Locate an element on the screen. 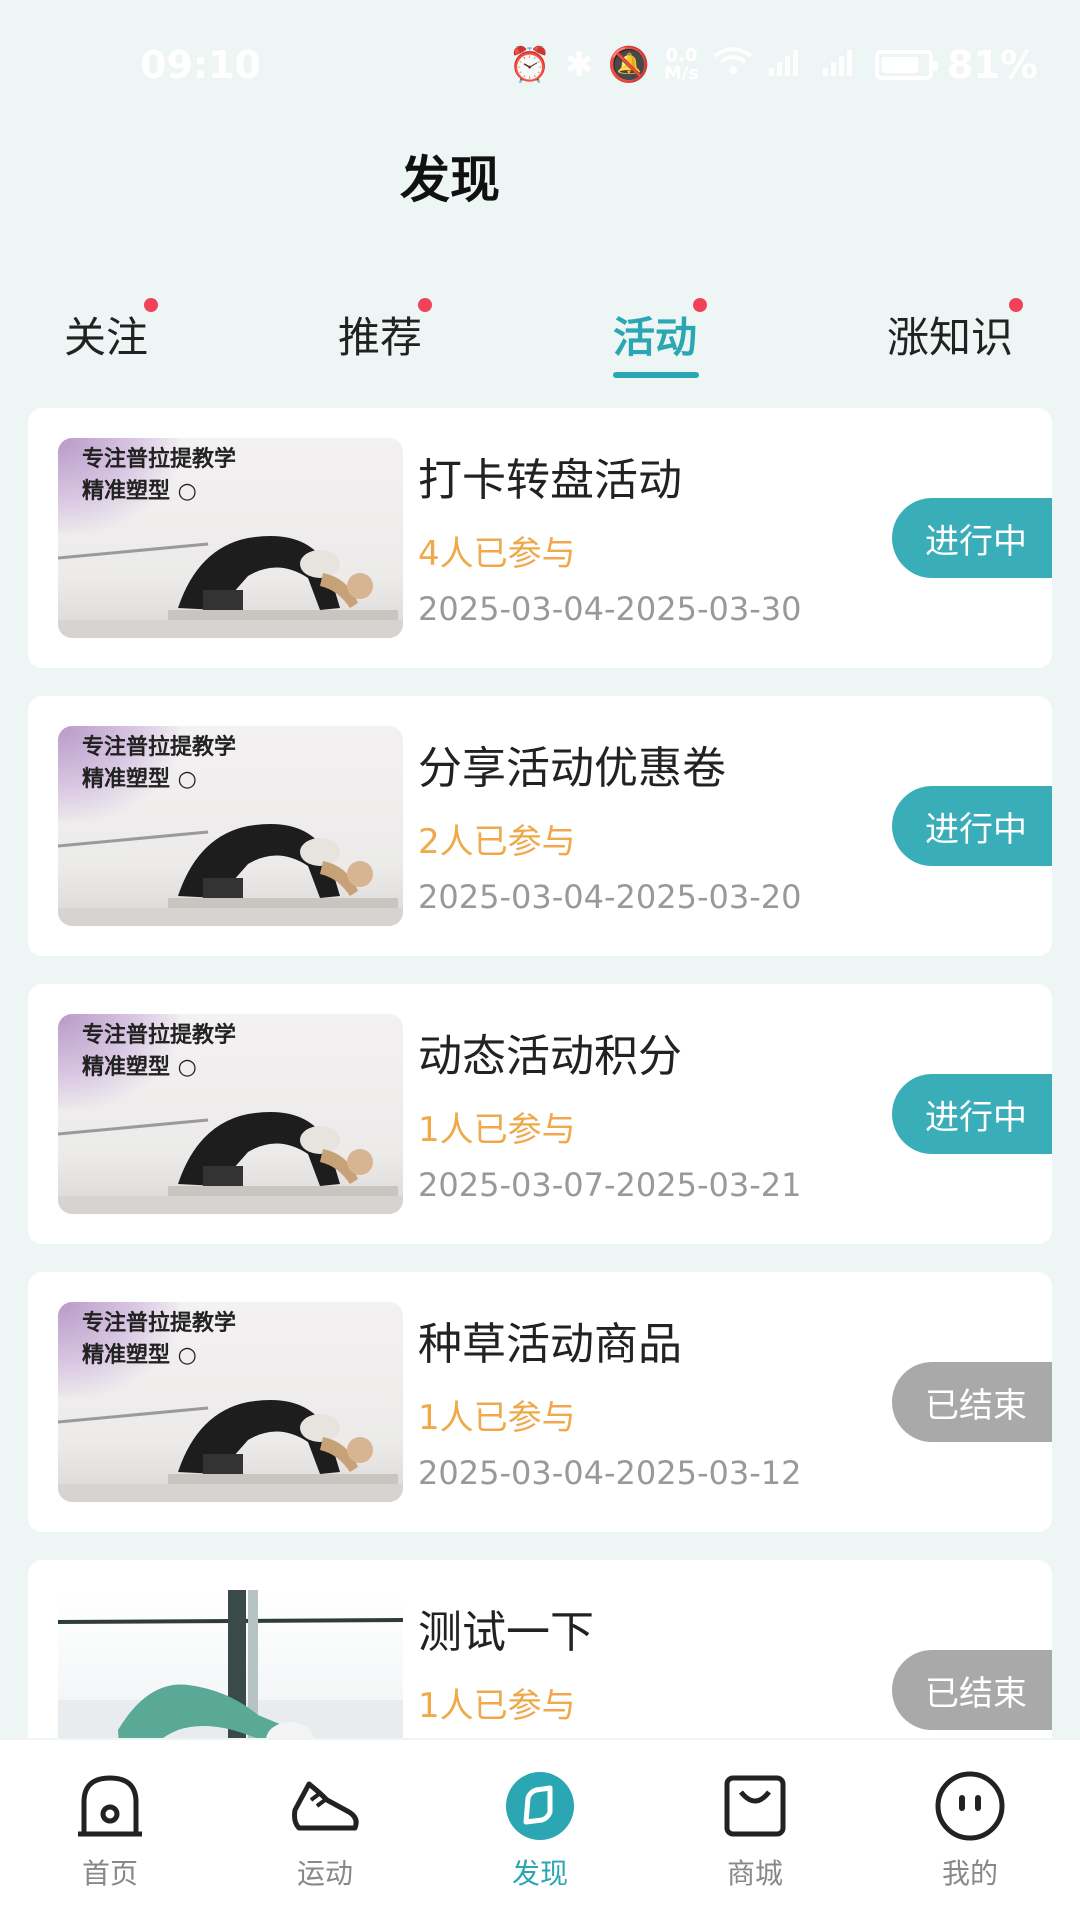 The height and width of the screenshot is (1920, 1080). nav-shop: 商城 is located at coordinates (755, 1835).